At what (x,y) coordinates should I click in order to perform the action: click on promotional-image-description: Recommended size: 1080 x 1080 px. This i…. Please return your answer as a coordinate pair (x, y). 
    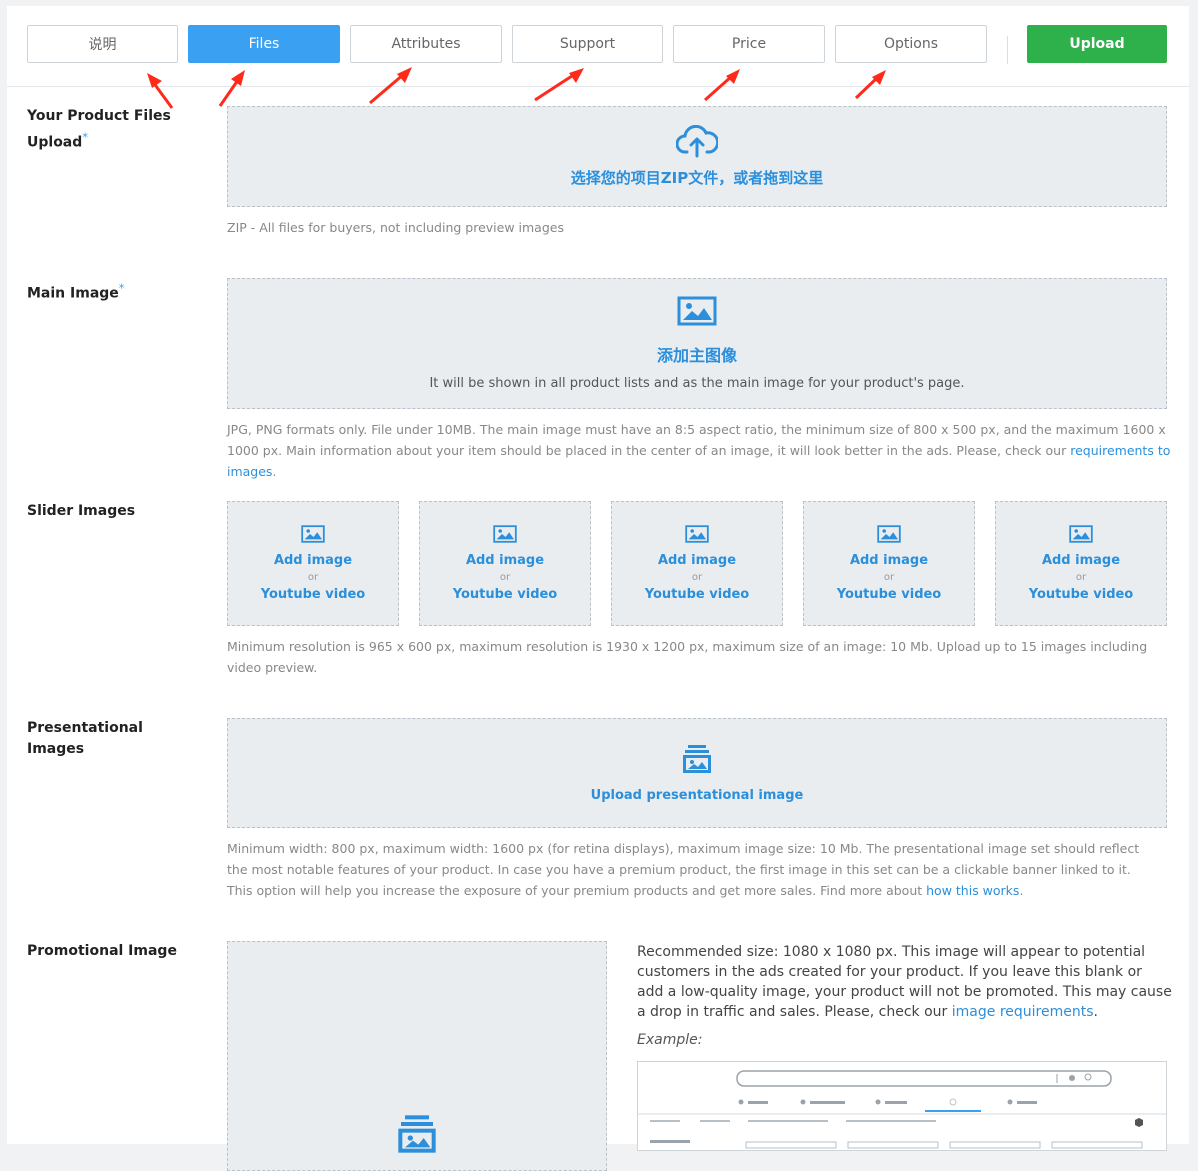
    Looking at the image, I should click on (904, 982).